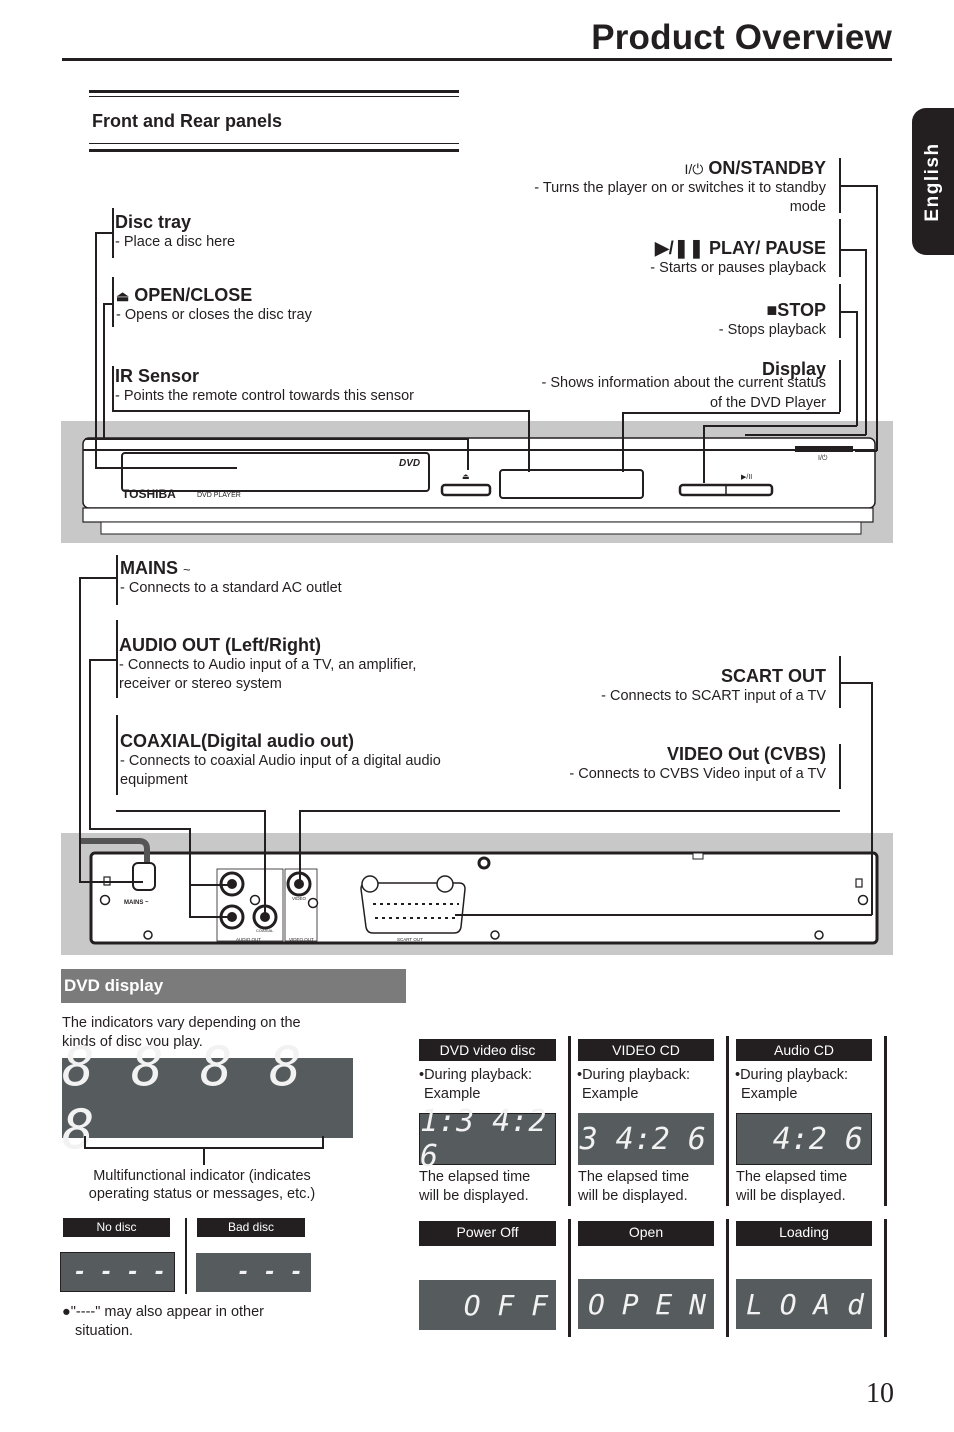  What do you see at coordinates (104, 1331) in the screenshot?
I see `dvd-display-note-2: situation.` at bounding box center [104, 1331].